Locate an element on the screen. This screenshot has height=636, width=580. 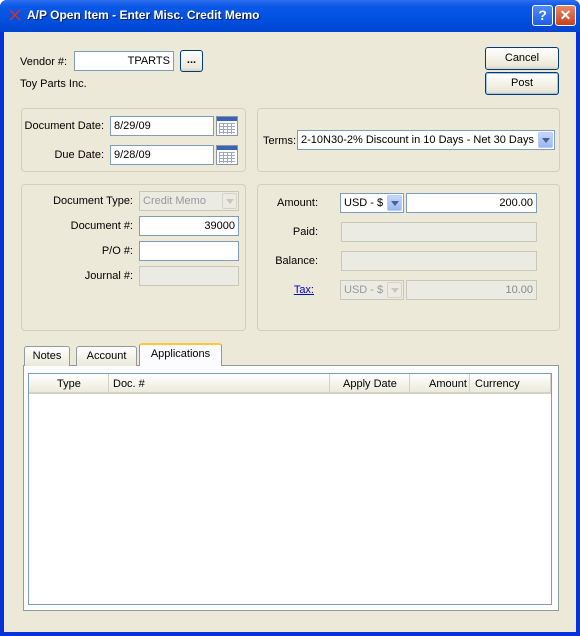
column-header-currency: Currency is located at coordinates (510, 384).